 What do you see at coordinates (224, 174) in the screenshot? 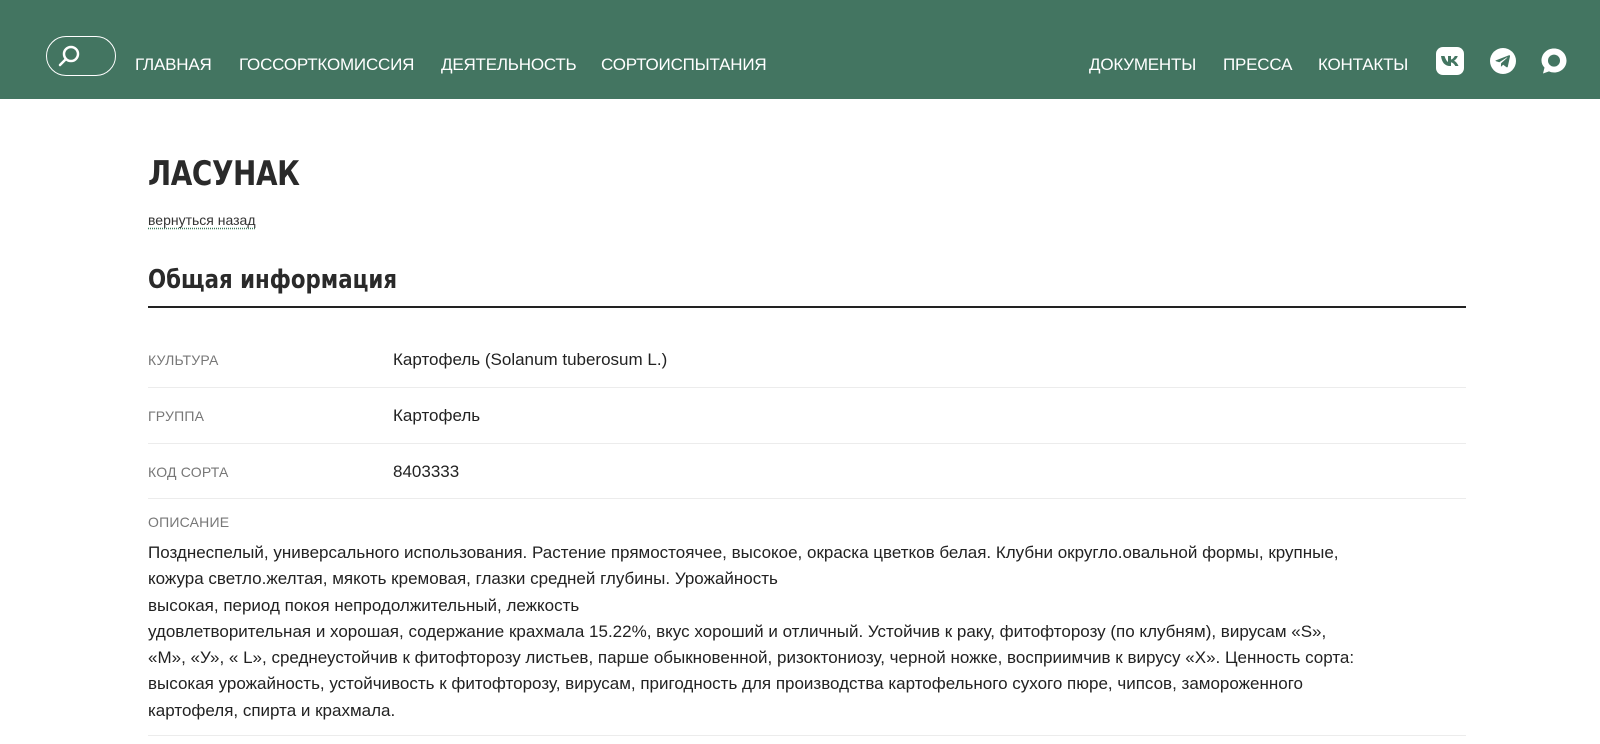
I see `page-title: ЛАСУНАК` at bounding box center [224, 174].